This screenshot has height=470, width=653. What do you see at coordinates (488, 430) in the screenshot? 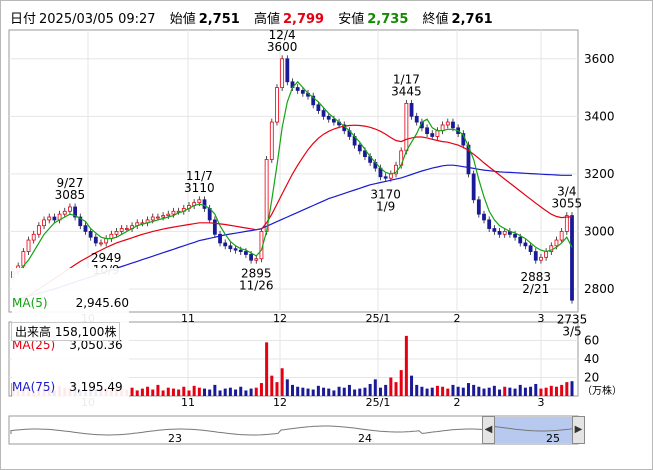
I see `navigator-left-handle: ◀` at bounding box center [488, 430].